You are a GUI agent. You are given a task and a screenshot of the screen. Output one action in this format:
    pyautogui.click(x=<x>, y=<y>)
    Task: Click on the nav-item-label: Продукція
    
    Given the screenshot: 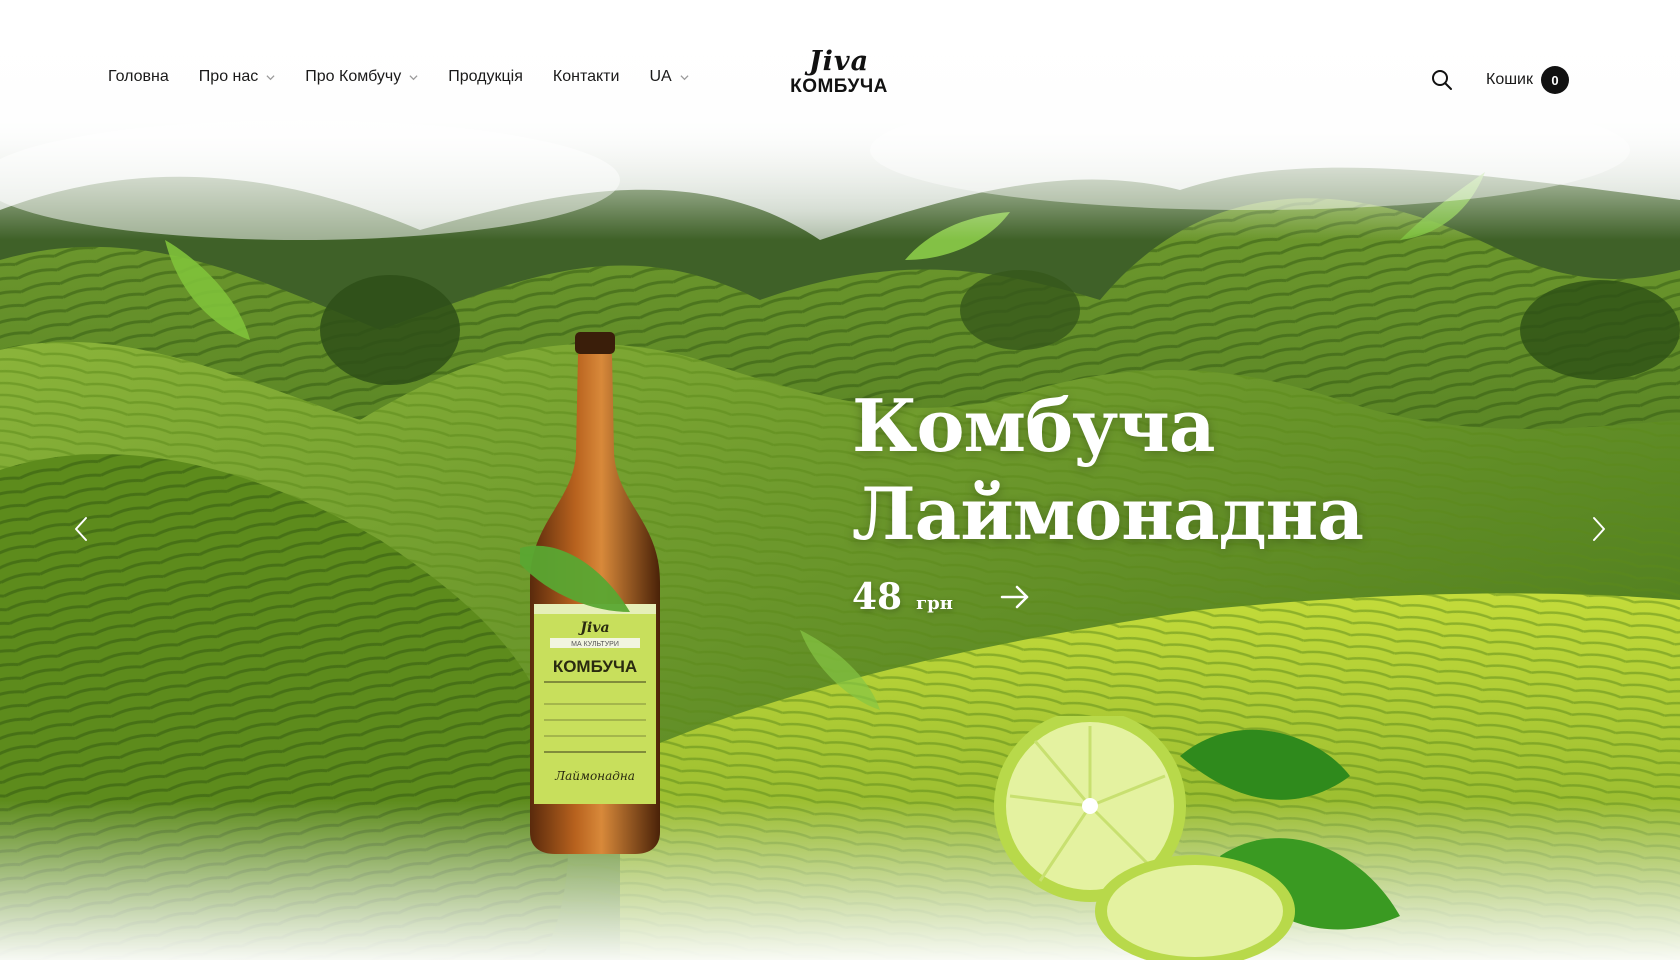 What is the action you would take?
    pyautogui.click(x=485, y=76)
    